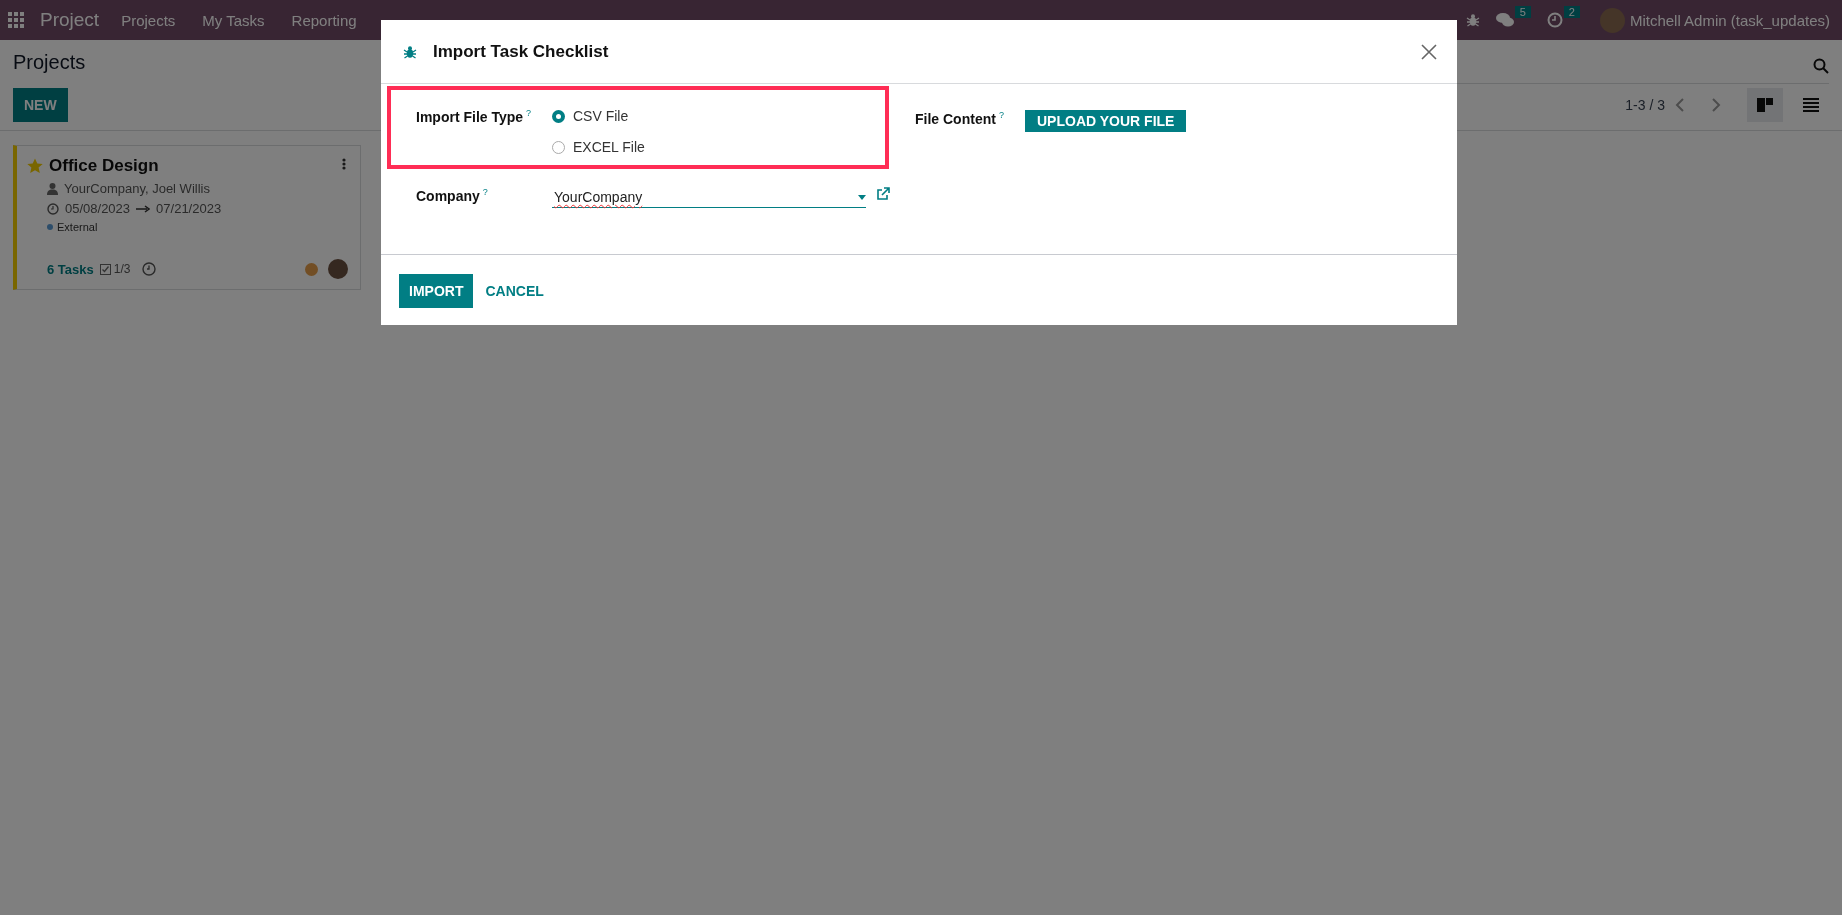  I want to click on field-label: Import File Type $^{?}$, so click(474, 117).